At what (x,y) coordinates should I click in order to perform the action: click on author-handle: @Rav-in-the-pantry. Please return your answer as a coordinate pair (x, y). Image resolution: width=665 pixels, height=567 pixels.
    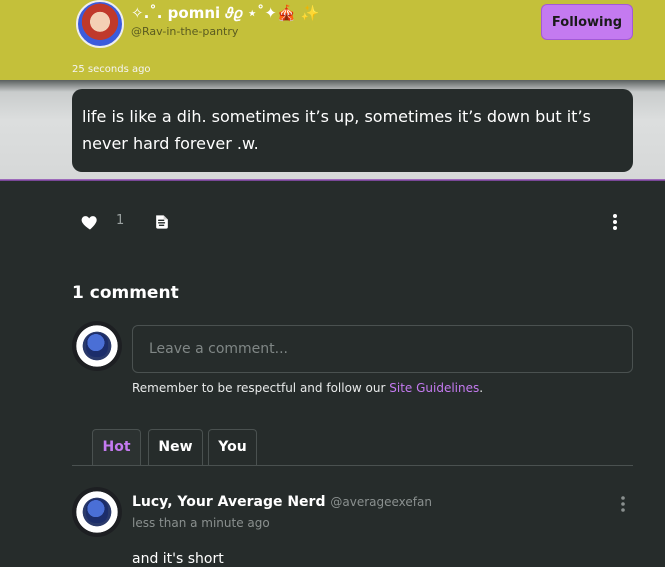
    Looking at the image, I should click on (184, 31).